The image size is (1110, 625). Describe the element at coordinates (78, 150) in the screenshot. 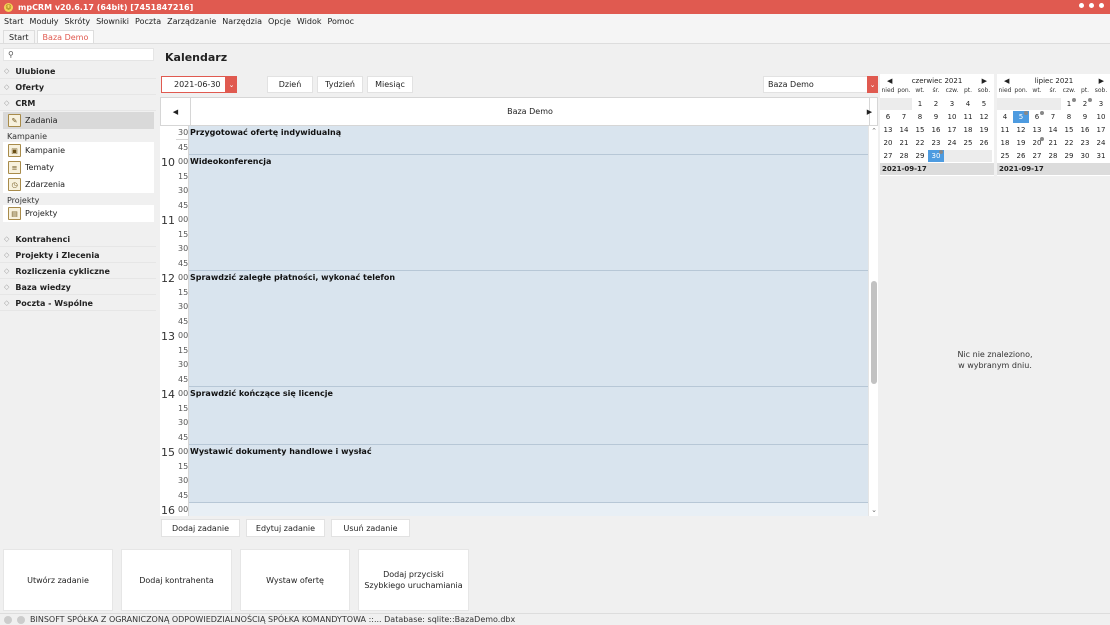

I see `sidebar-item-kampanie: ▣ Kampanie` at that location.